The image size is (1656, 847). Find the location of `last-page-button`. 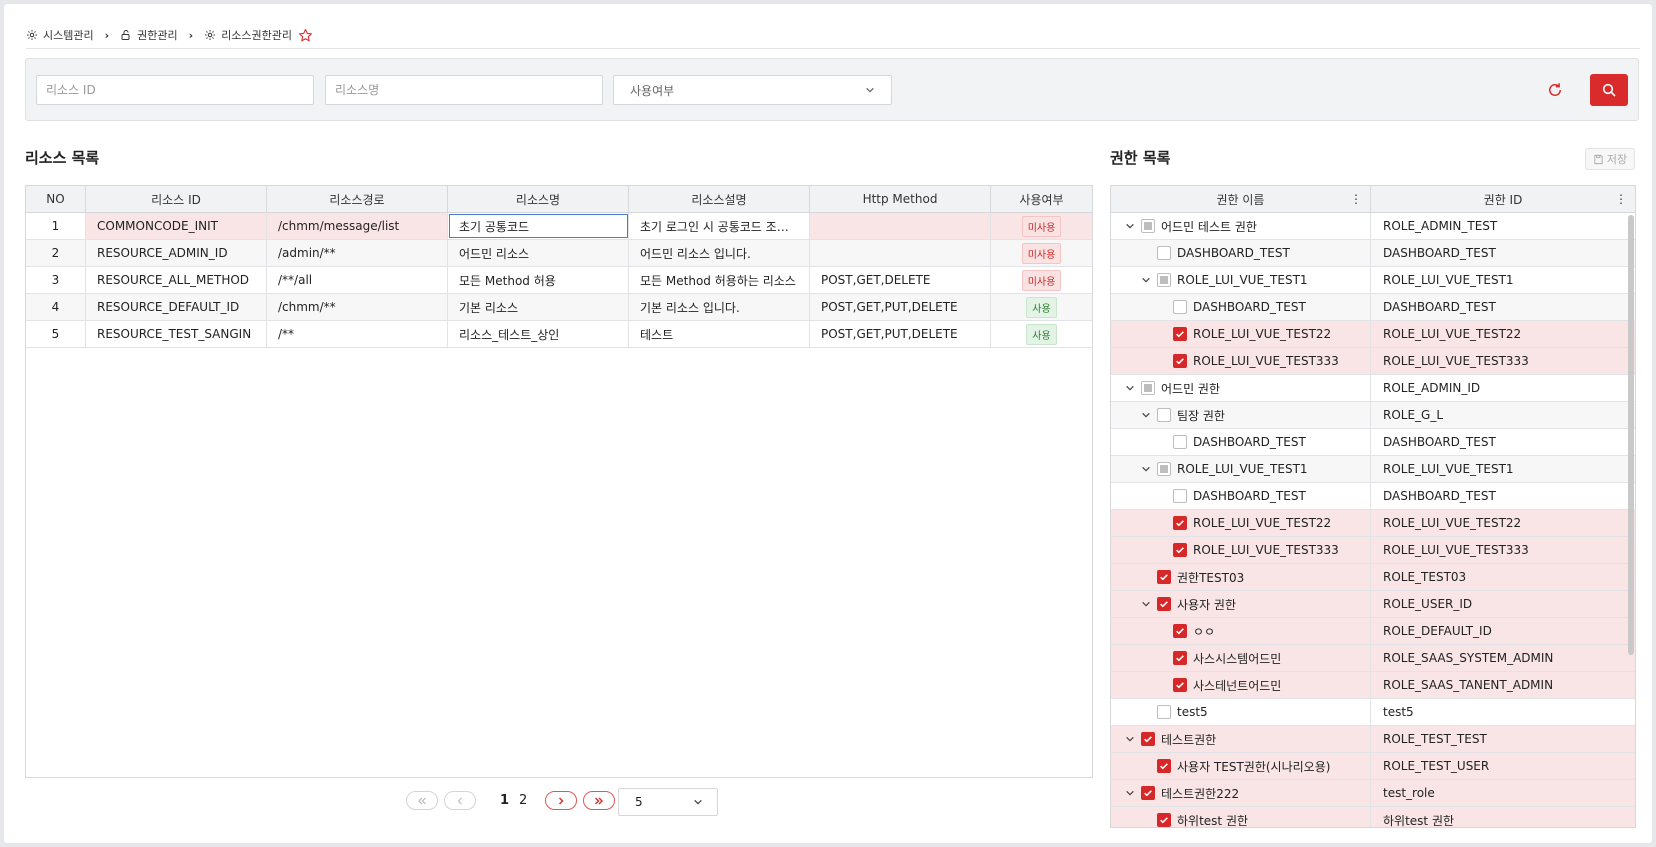

last-page-button is located at coordinates (599, 800).